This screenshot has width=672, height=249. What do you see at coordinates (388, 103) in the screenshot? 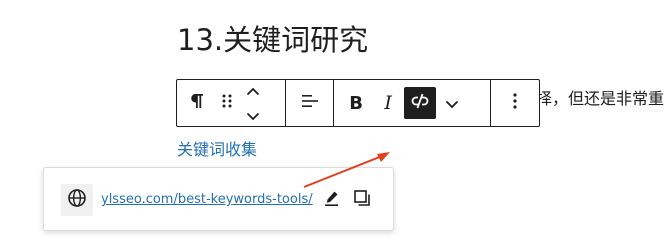
I see `italic-button: I` at bounding box center [388, 103].